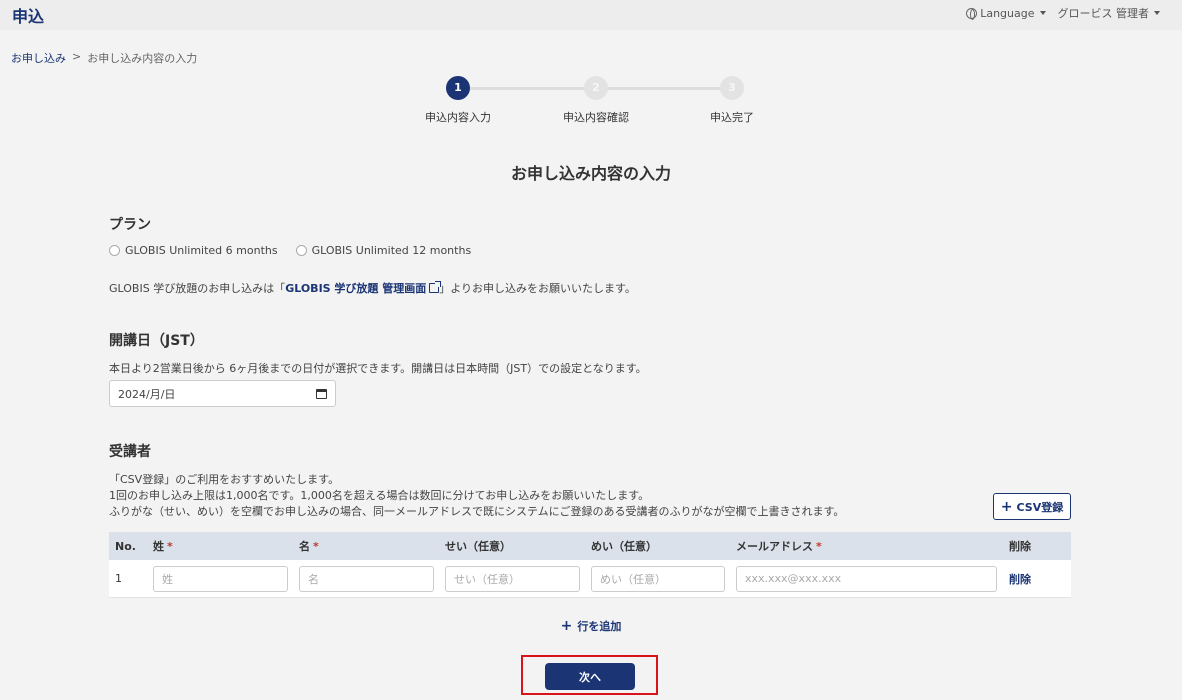 This screenshot has width=1182, height=700. What do you see at coordinates (147, 394) in the screenshot?
I see `start-date-value: 2024/月/日` at bounding box center [147, 394].